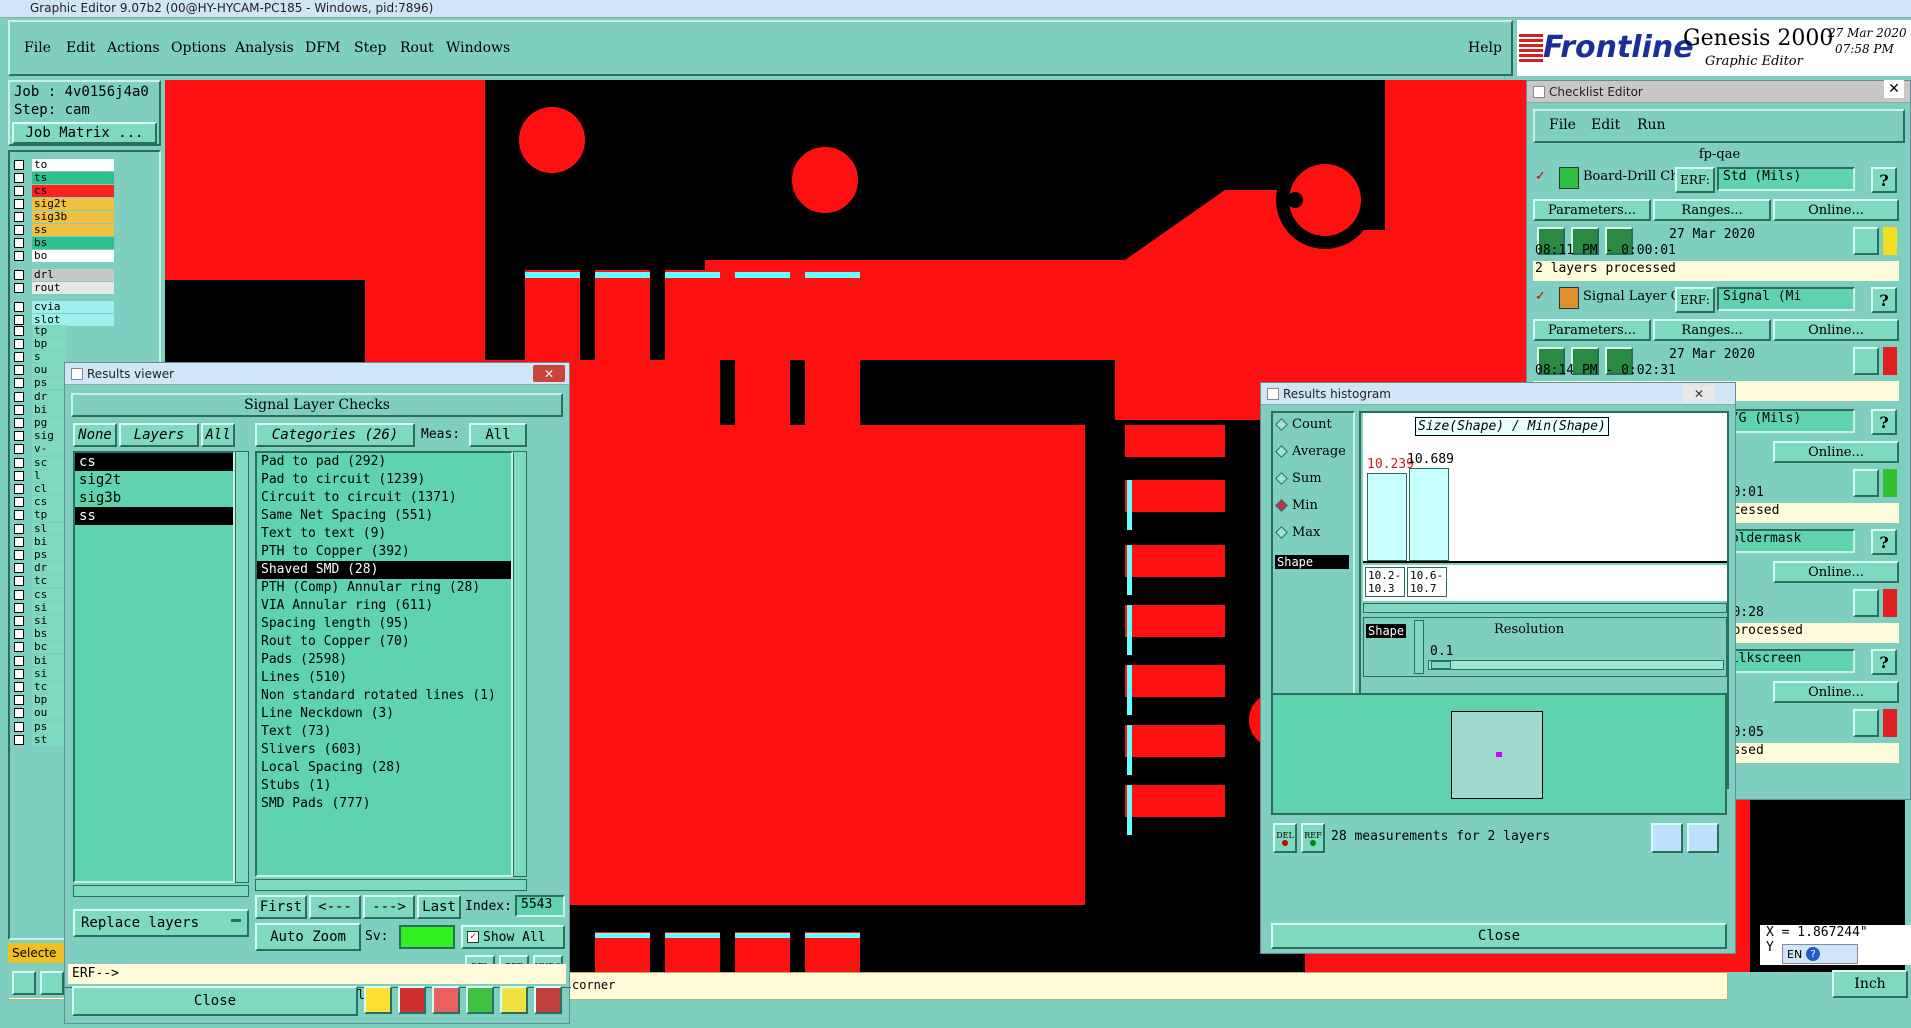 Image resolution: width=1911 pixels, height=1028 pixels. Describe the element at coordinates (1297, 532) in the screenshot. I see `histogram-option: Max` at that location.